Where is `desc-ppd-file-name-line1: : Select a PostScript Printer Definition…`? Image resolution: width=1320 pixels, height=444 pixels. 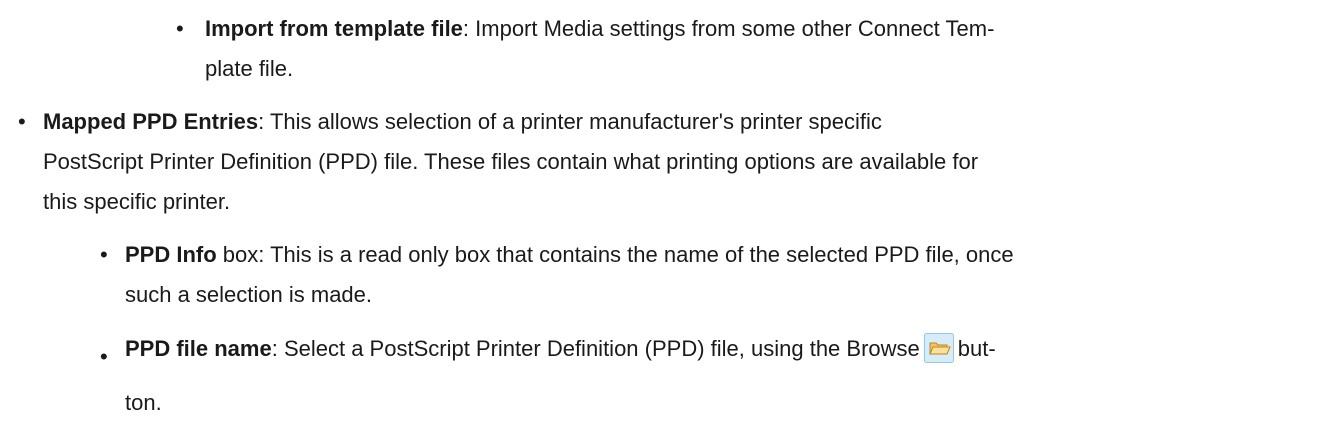
desc-ppd-file-name-line1: : Select a PostScript Printer Definition… is located at coordinates (595, 348).